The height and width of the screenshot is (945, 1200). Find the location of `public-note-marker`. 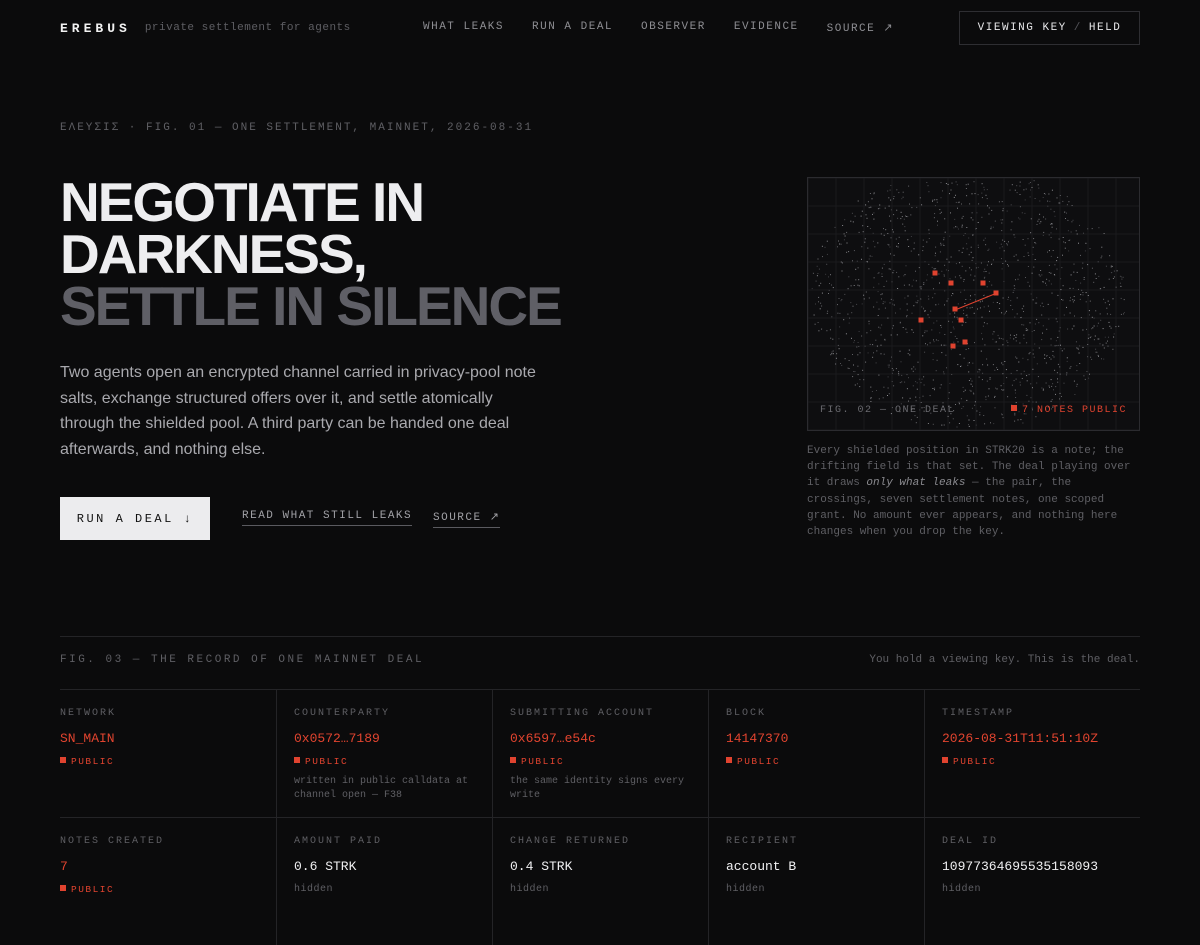

public-note-marker is located at coordinates (951, 283).